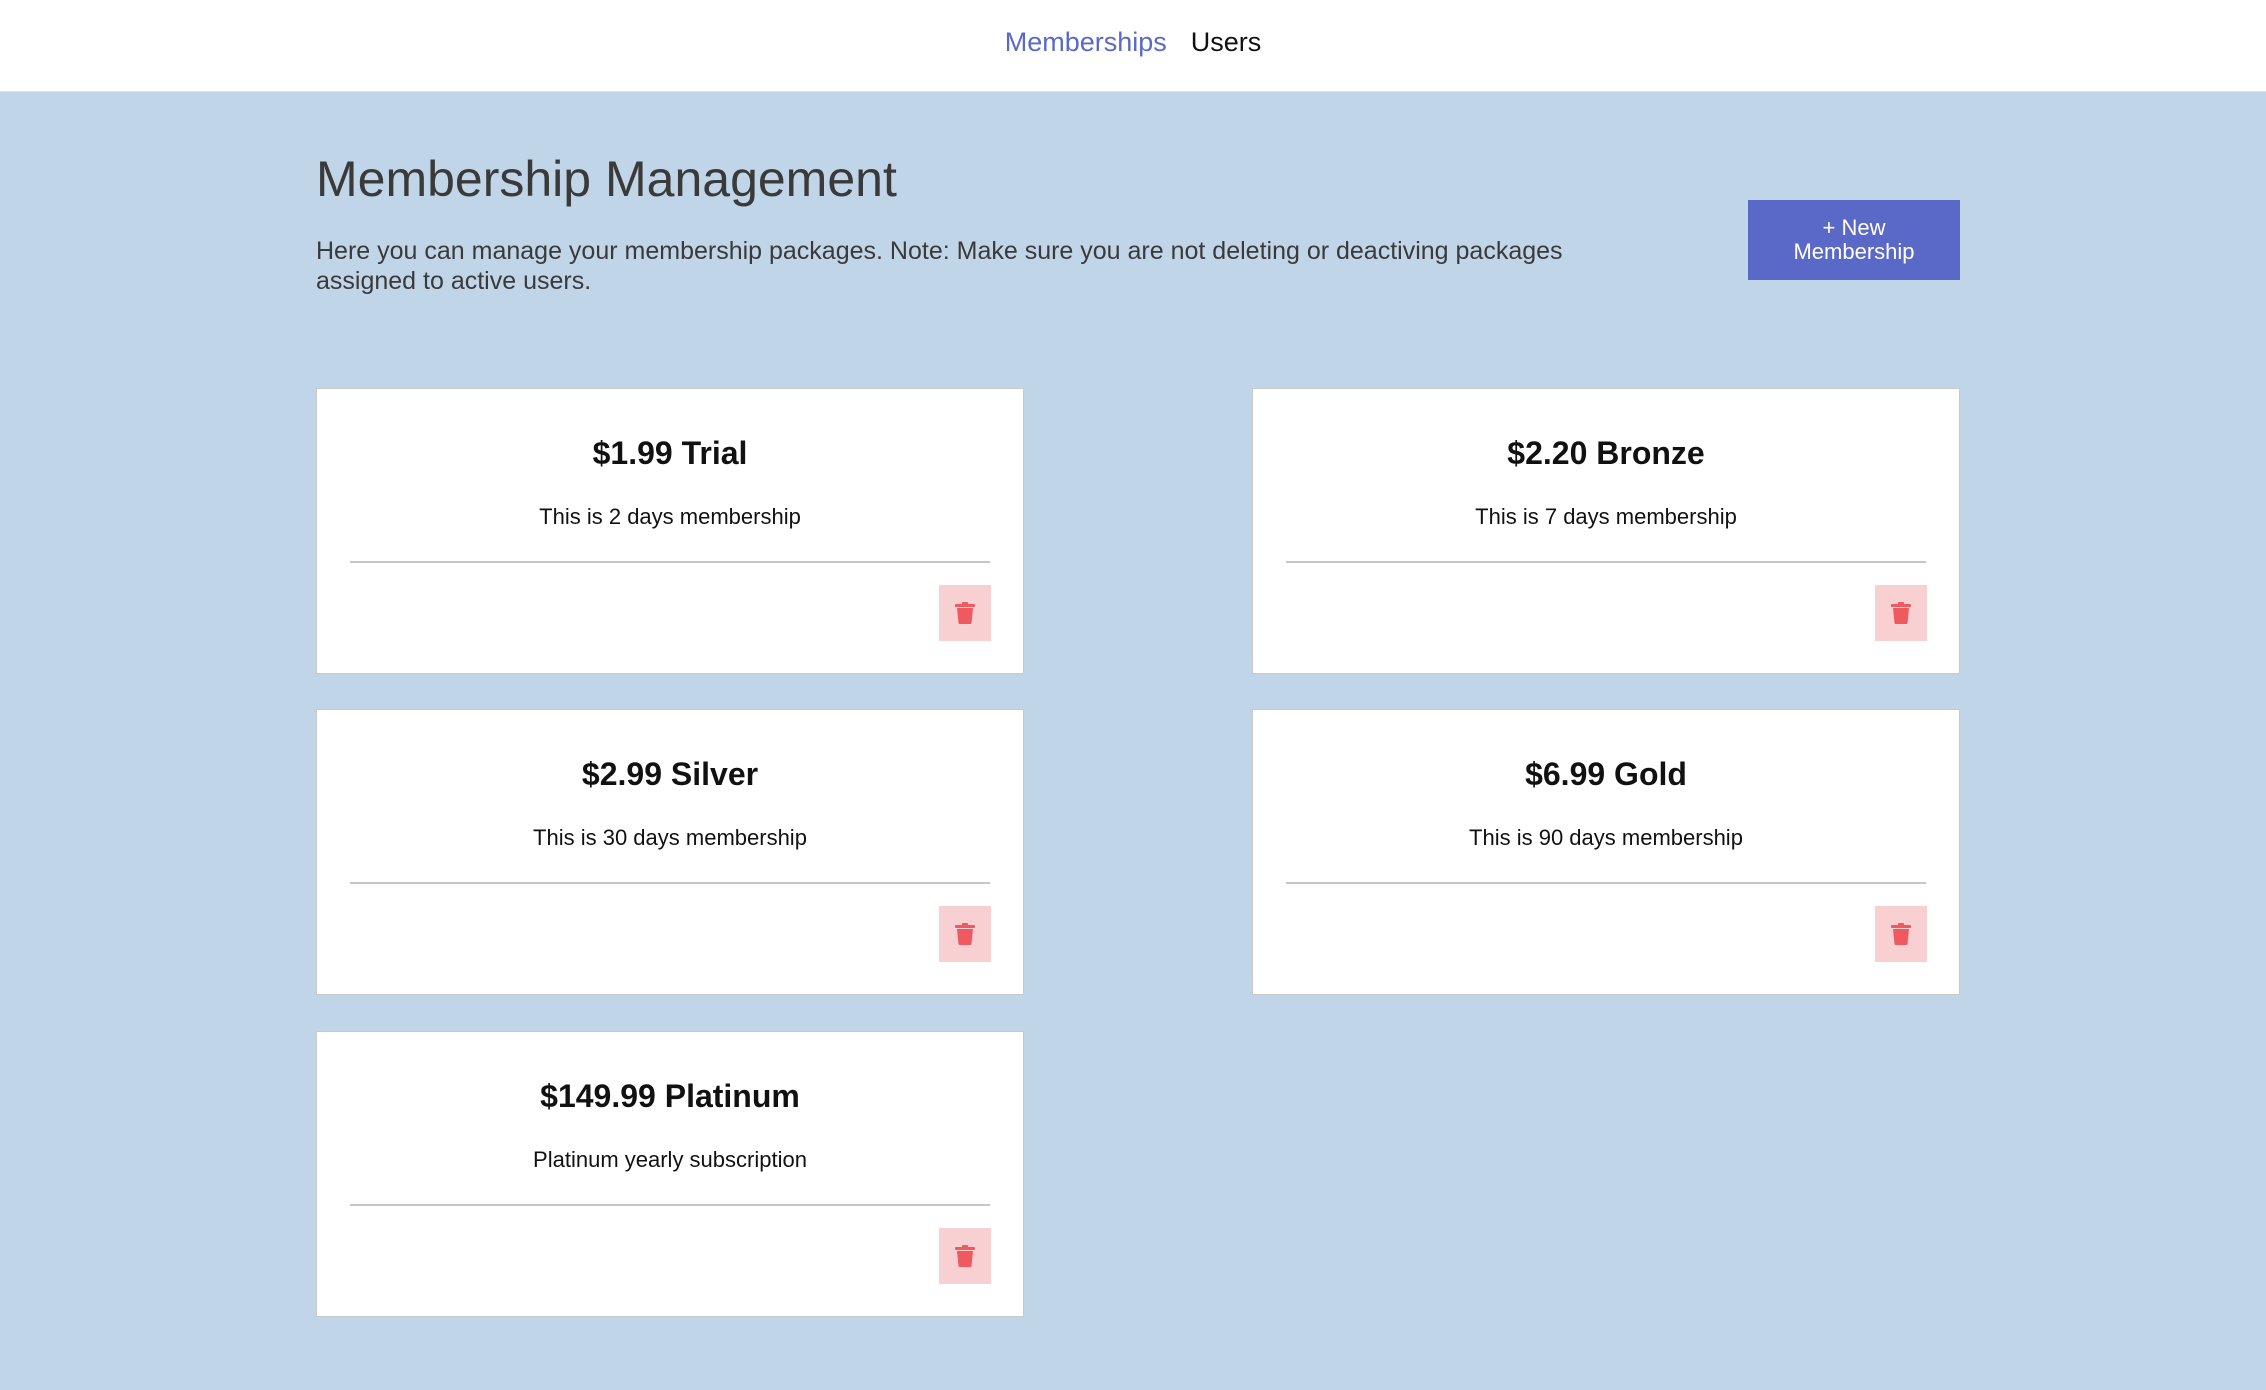  What do you see at coordinates (670, 852) in the screenshot?
I see `membership-card: $2.99 Silver This is 30 days membership` at bounding box center [670, 852].